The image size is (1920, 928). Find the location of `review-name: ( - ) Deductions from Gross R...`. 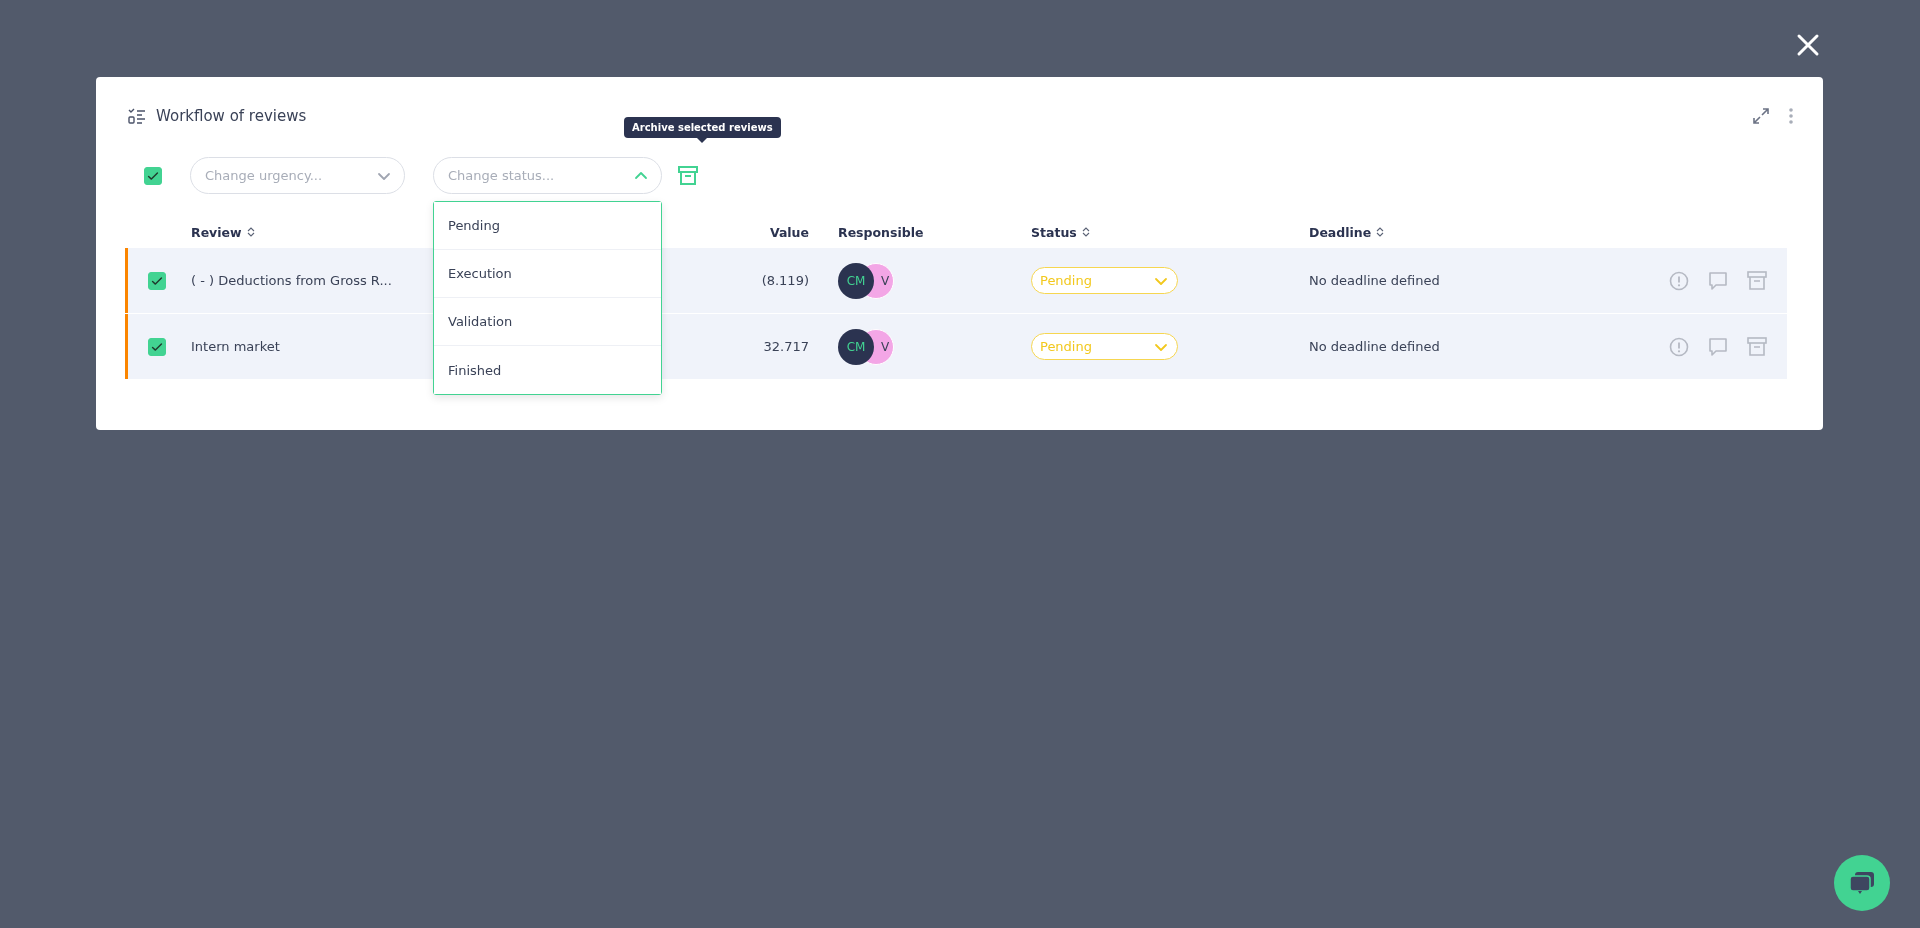

review-name: ( - ) Deductions from Gross R... is located at coordinates (291, 280).